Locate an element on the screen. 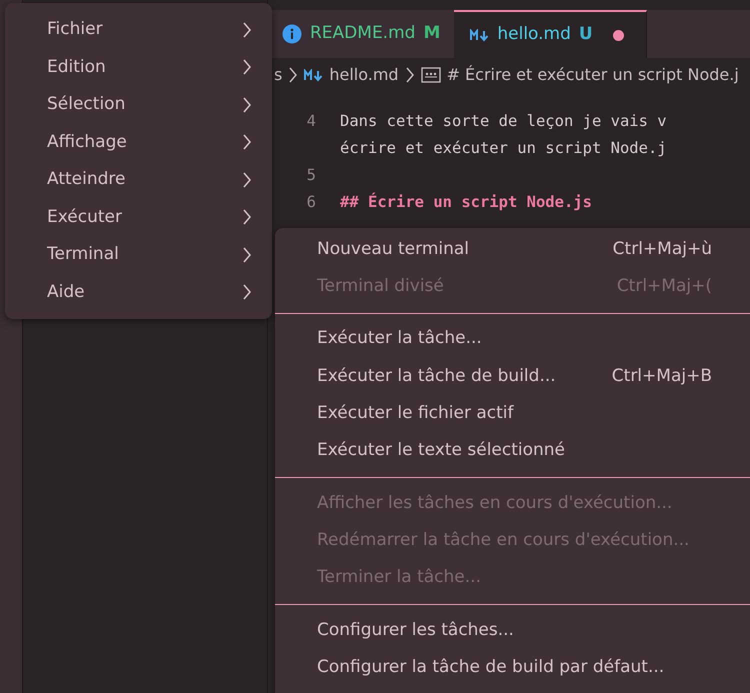 The height and width of the screenshot is (693, 750). menu-item: Exécuter le texte sélectionné is located at coordinates (512, 451).